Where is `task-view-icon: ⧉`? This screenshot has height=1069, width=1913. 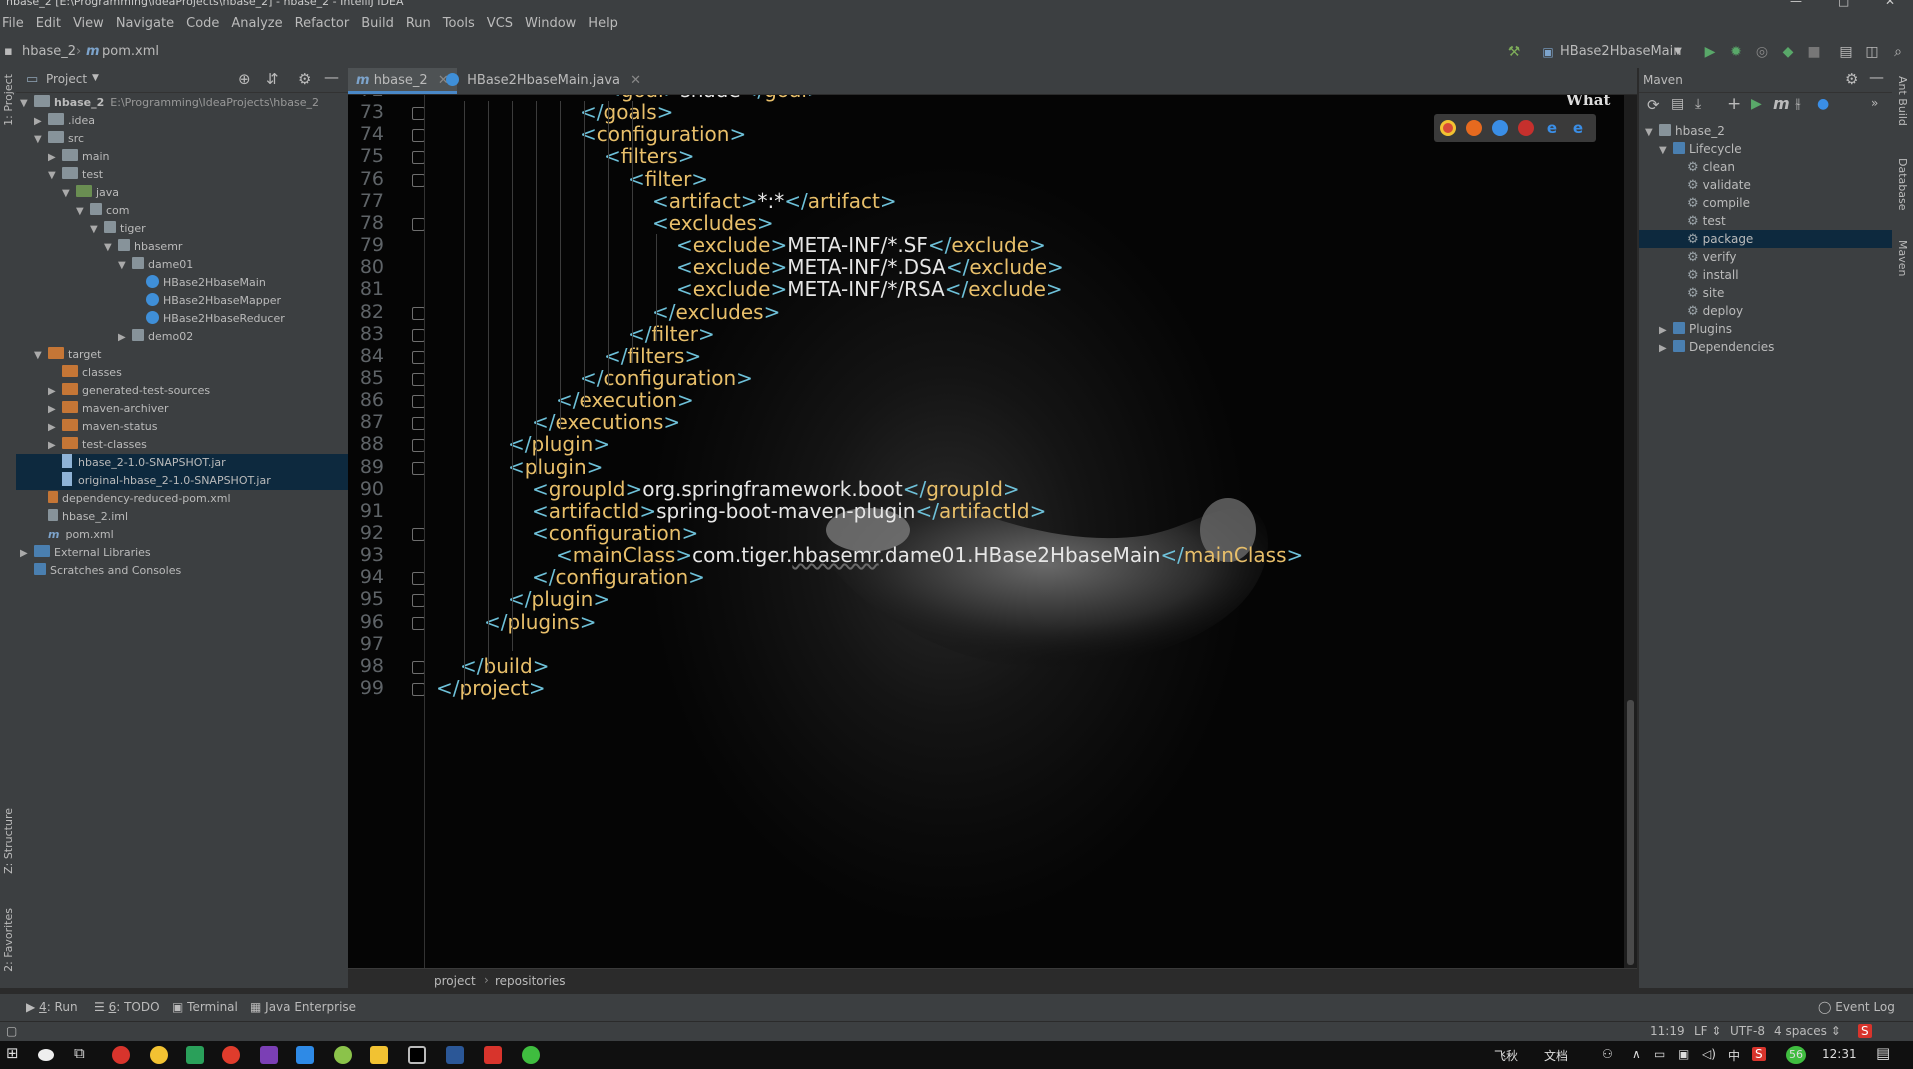
task-view-icon: ⧉ is located at coordinates (79, 1053).